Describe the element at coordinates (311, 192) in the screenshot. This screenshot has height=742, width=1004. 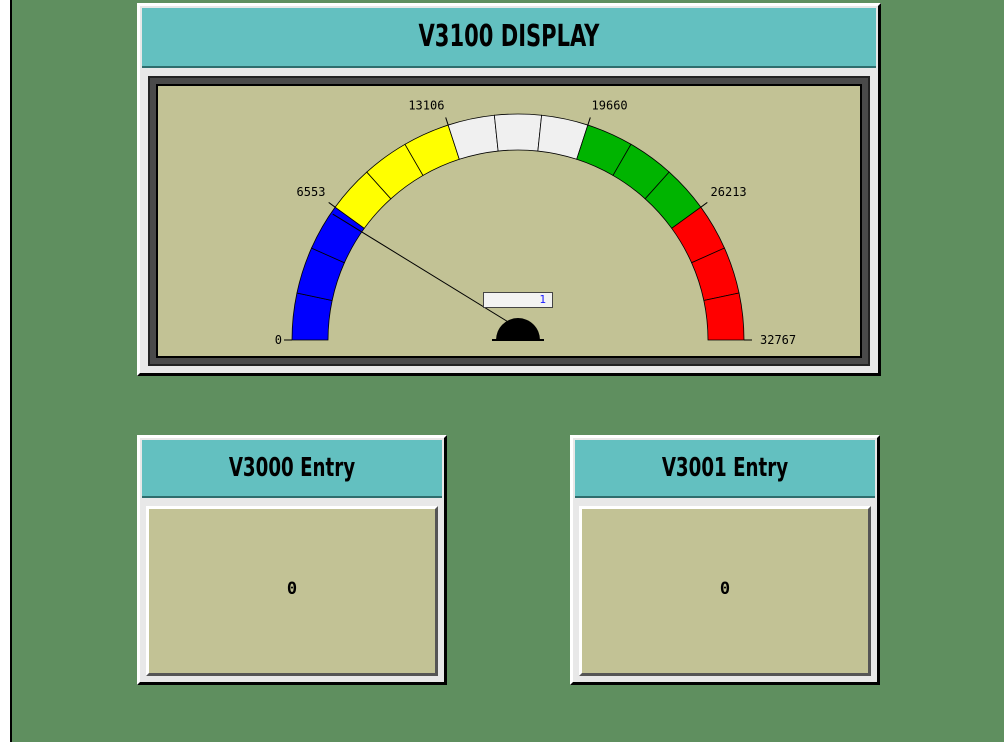
I see `gauge-tick-label: 6553` at that location.